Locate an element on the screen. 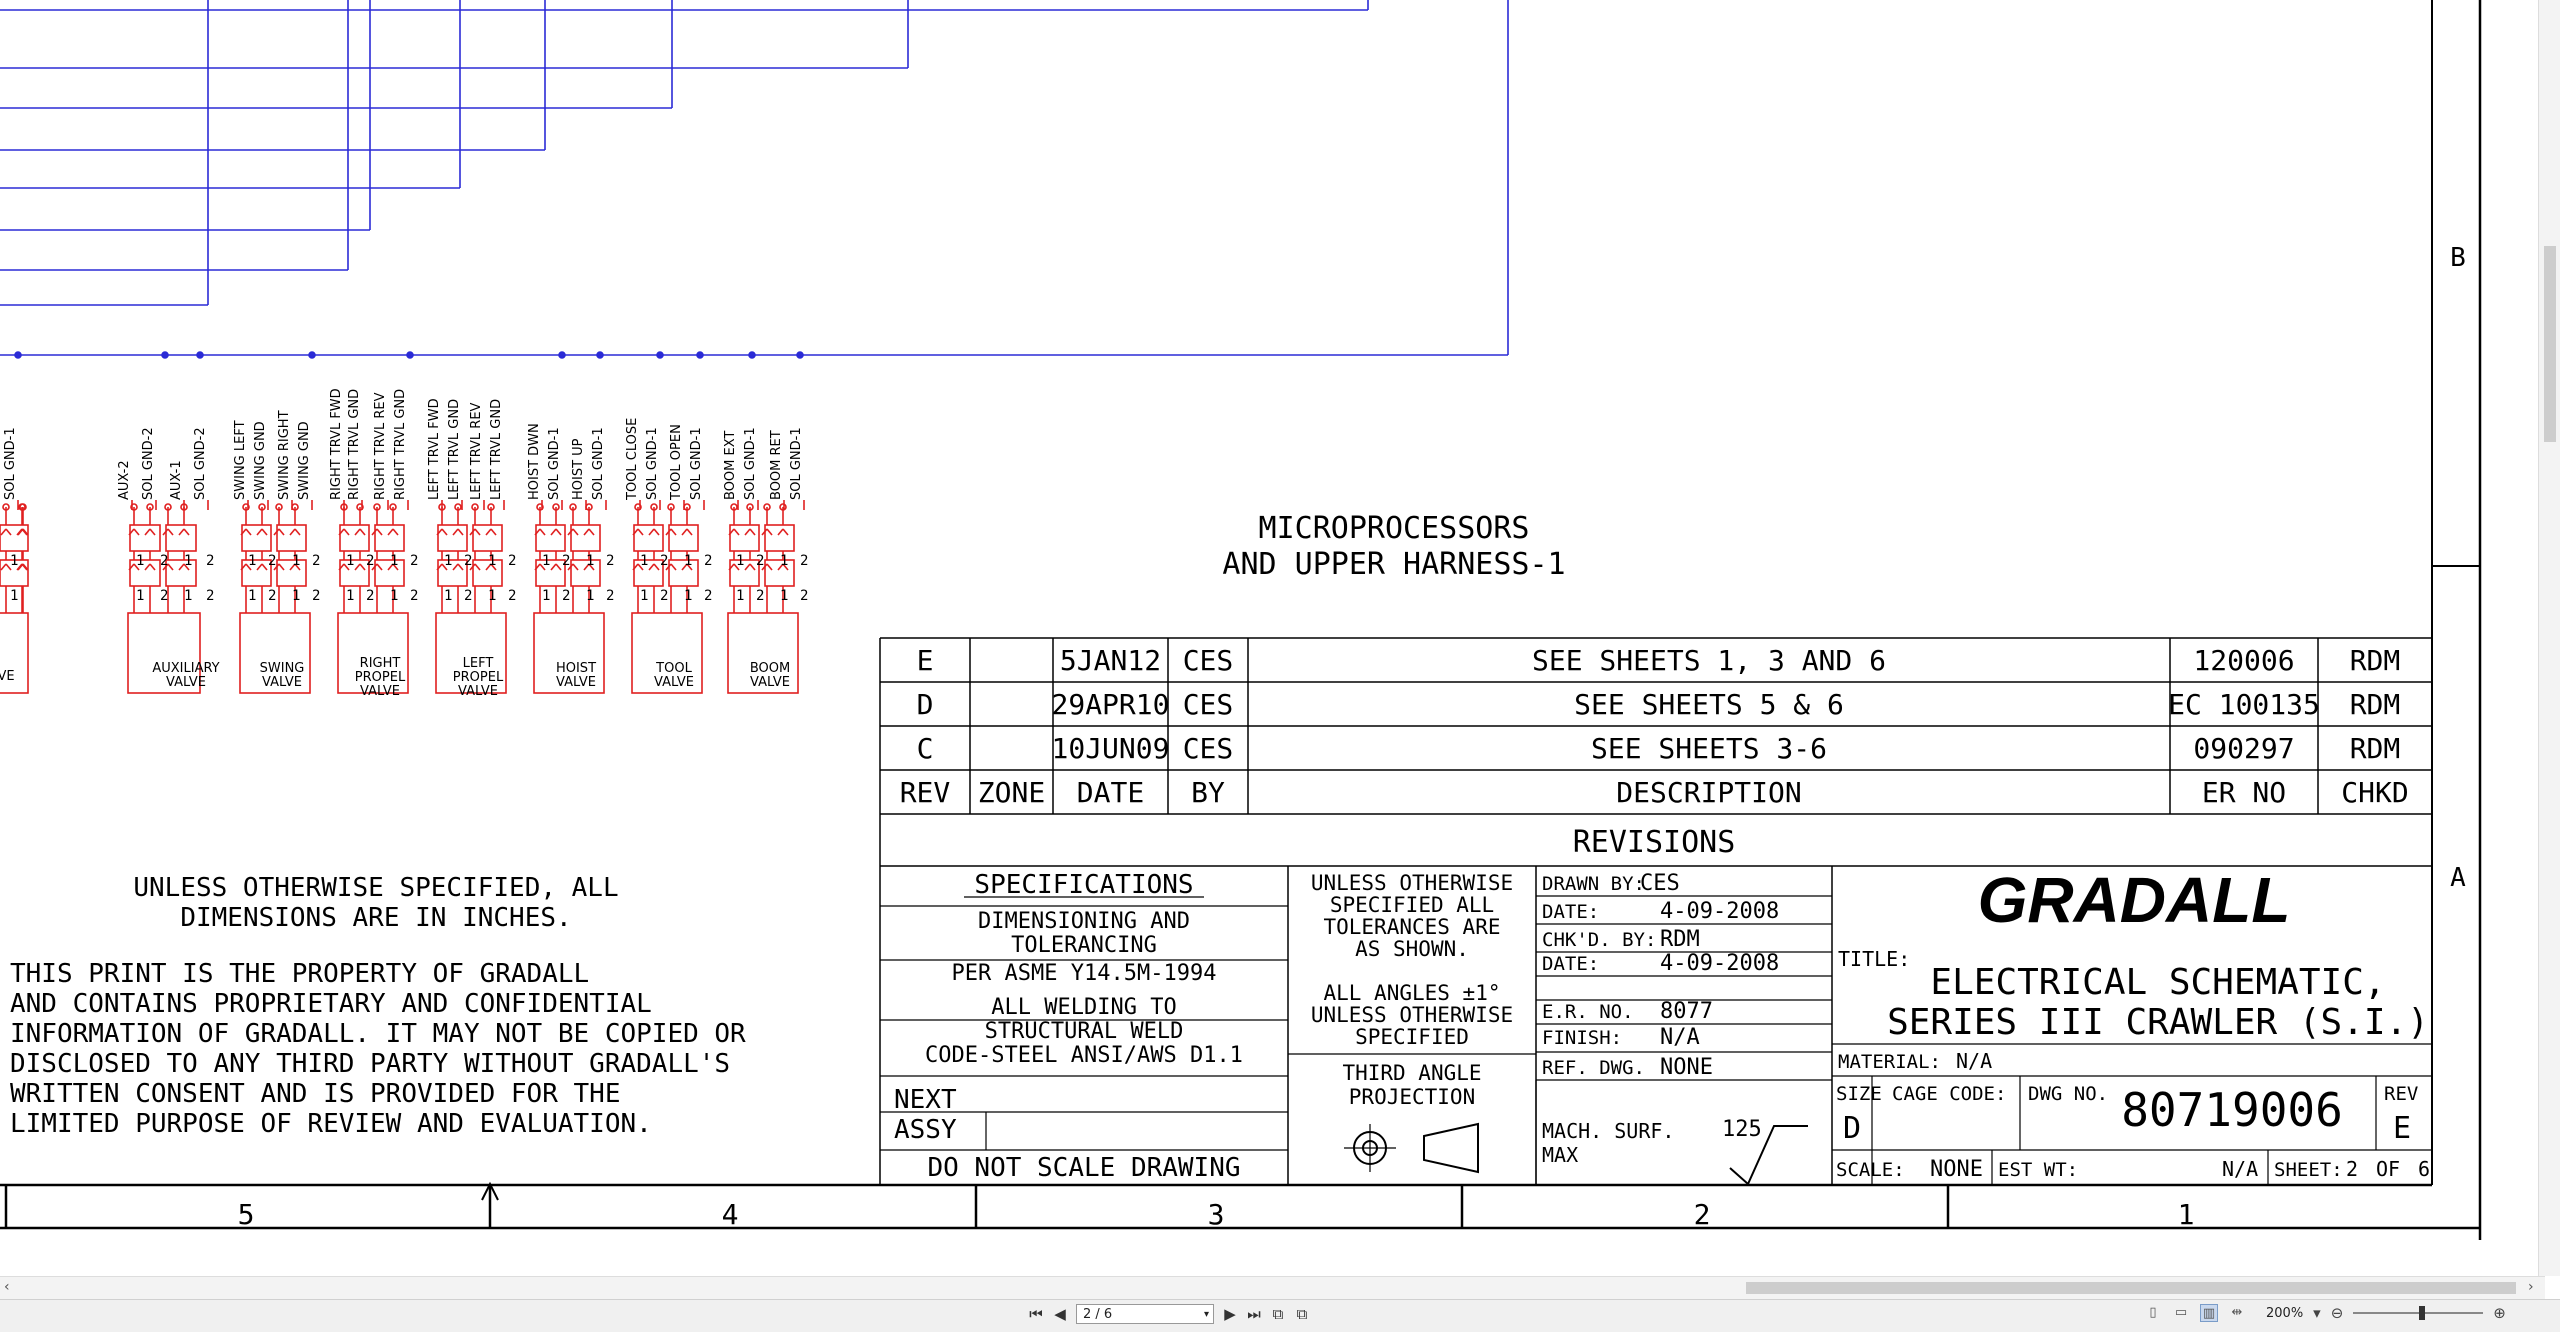  chevron-down-icon: ▾ is located at coordinates (1206, 1315).